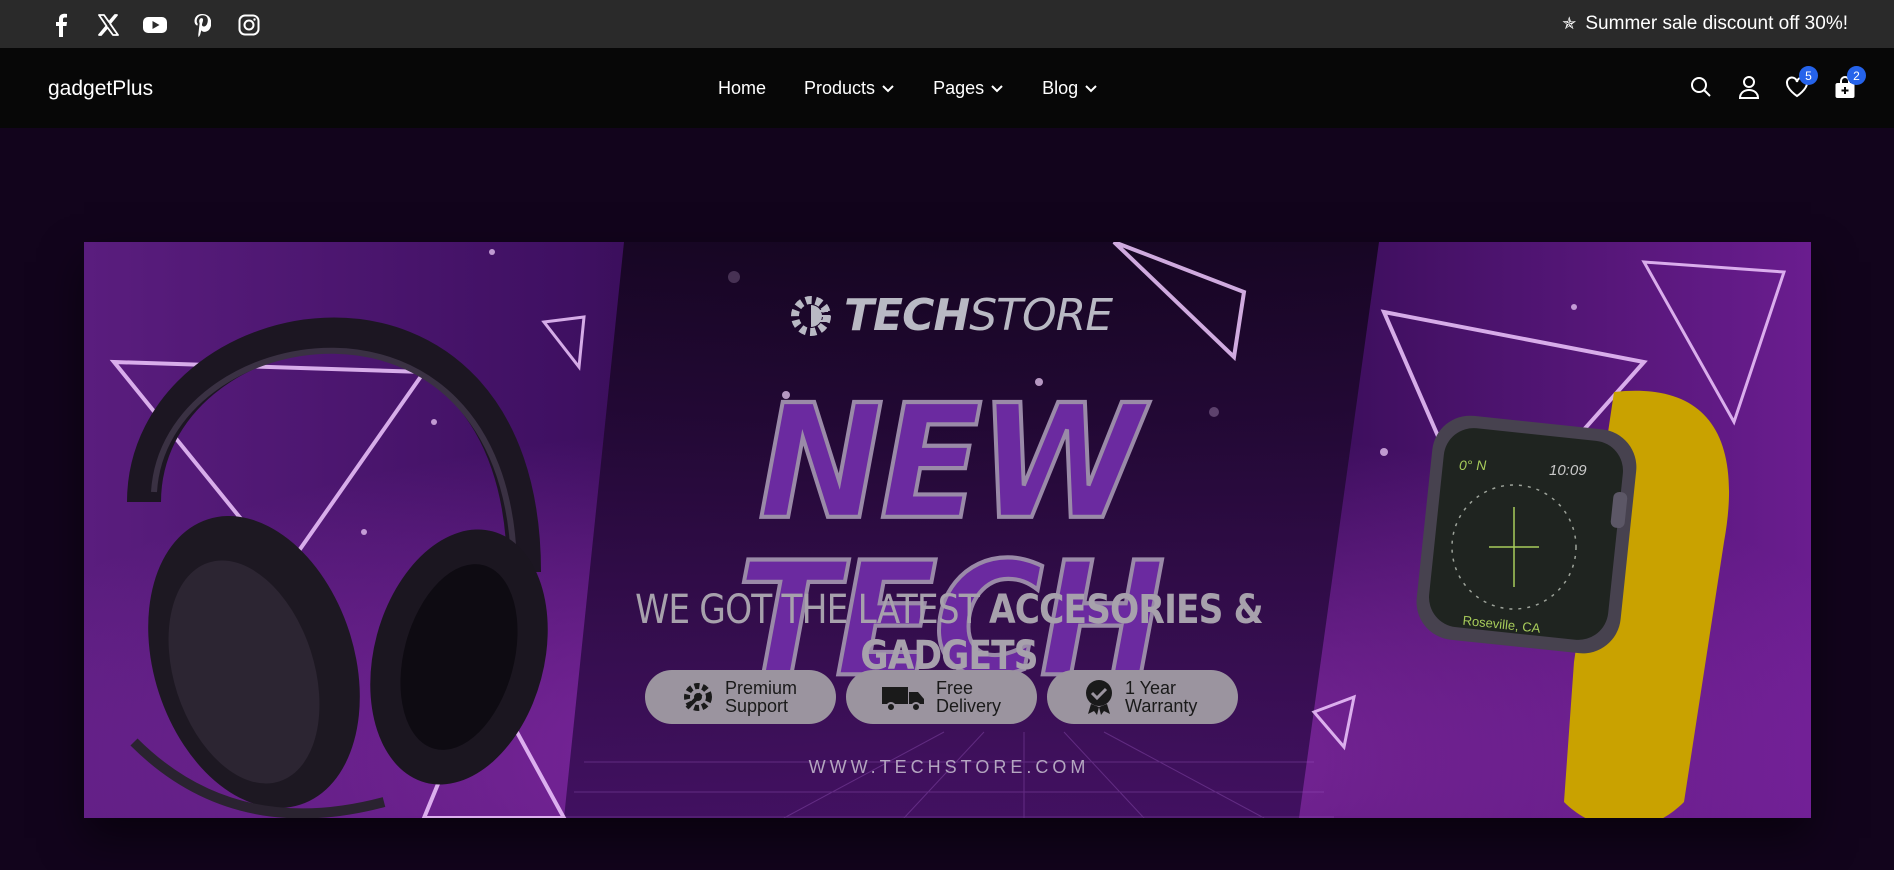 This screenshot has height=870, width=1894. I want to click on watch-heading: 0° N, so click(1473, 465).